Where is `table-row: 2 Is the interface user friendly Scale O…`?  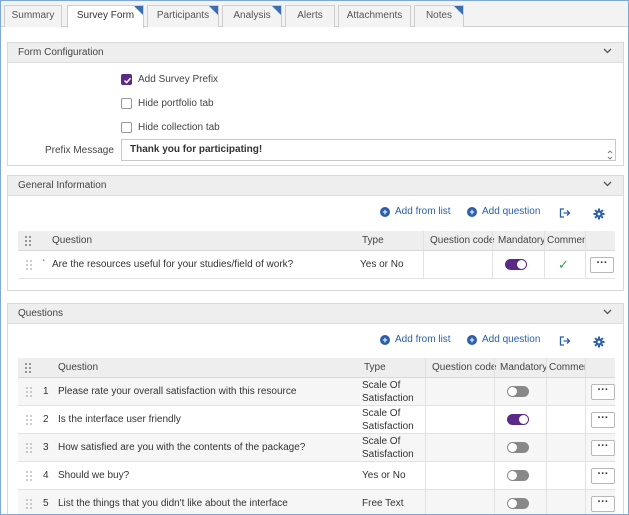 table-row: 2 Is the interface user friendly Scale O… is located at coordinates (316, 420).